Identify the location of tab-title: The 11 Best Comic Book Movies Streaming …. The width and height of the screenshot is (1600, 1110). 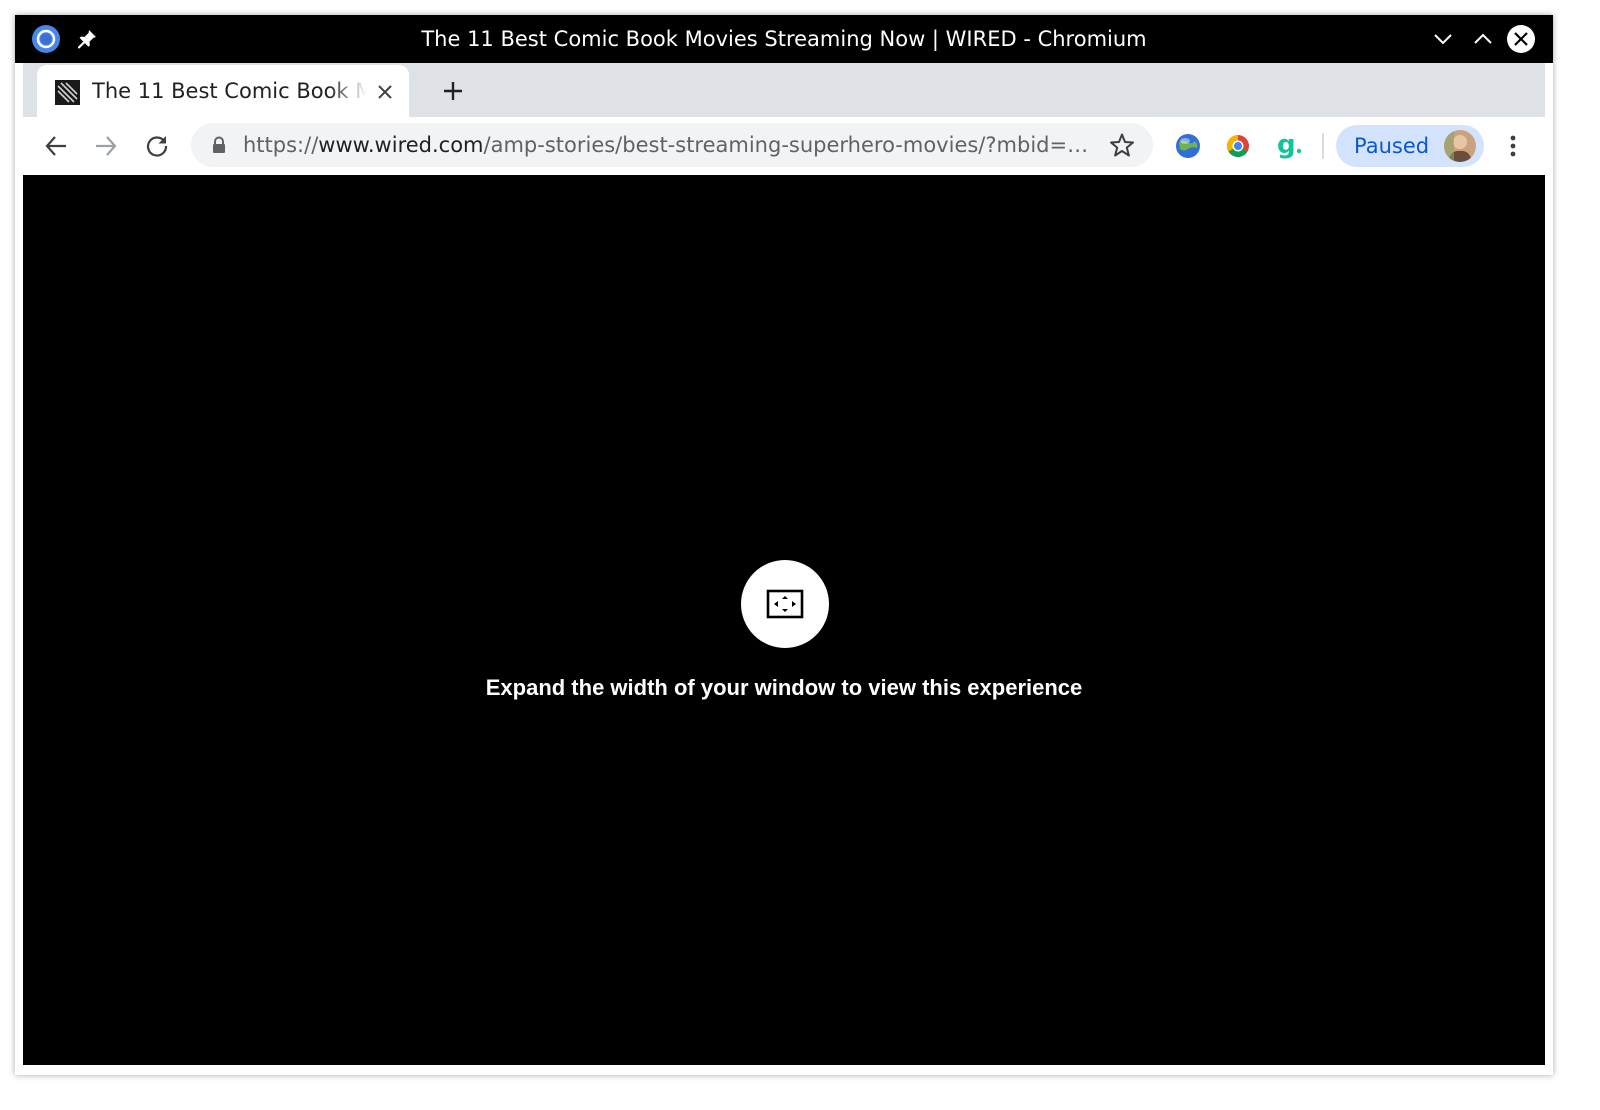
(229, 91).